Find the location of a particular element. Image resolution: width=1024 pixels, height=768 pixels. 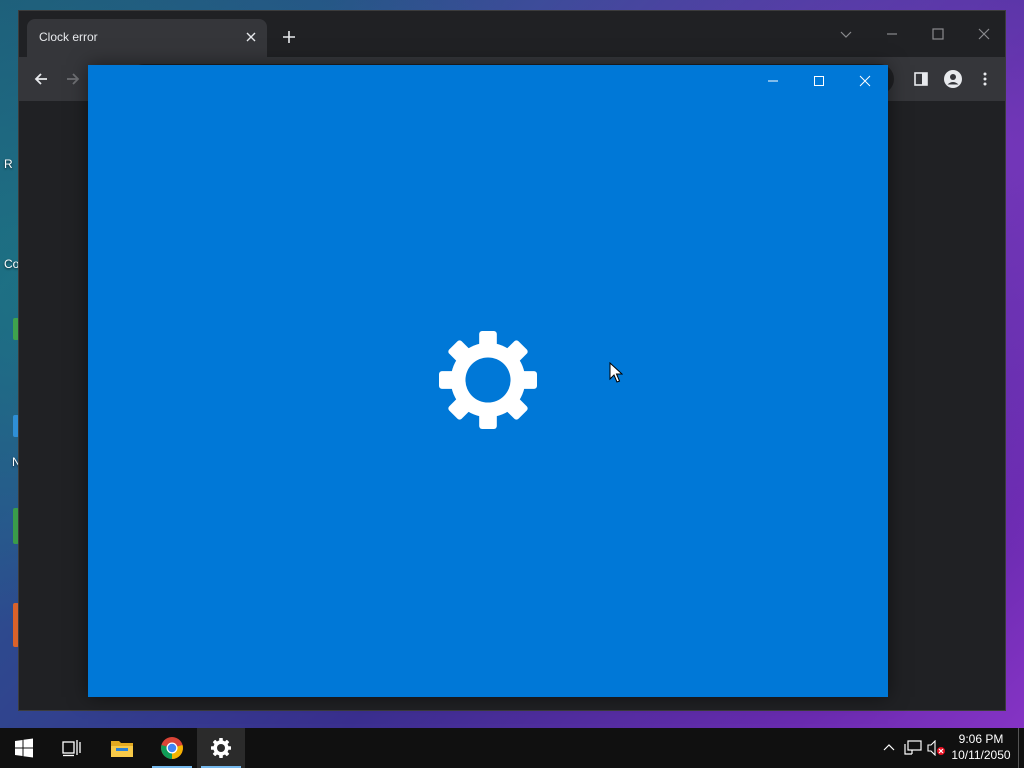

settings-taskbar-button is located at coordinates (221, 748).